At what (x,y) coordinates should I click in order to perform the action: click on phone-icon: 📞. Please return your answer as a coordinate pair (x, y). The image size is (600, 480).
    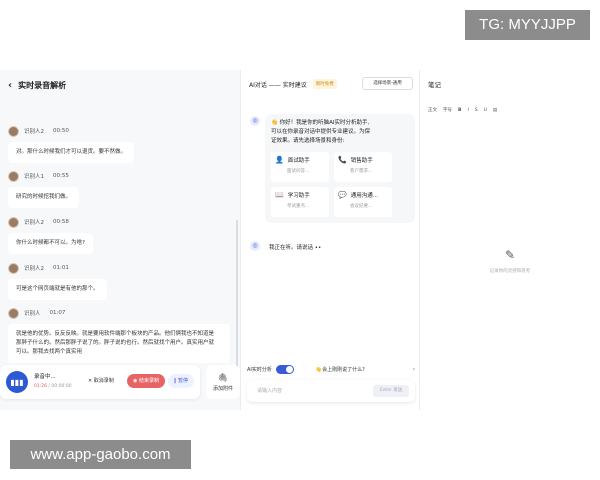
    Looking at the image, I should click on (342, 160).